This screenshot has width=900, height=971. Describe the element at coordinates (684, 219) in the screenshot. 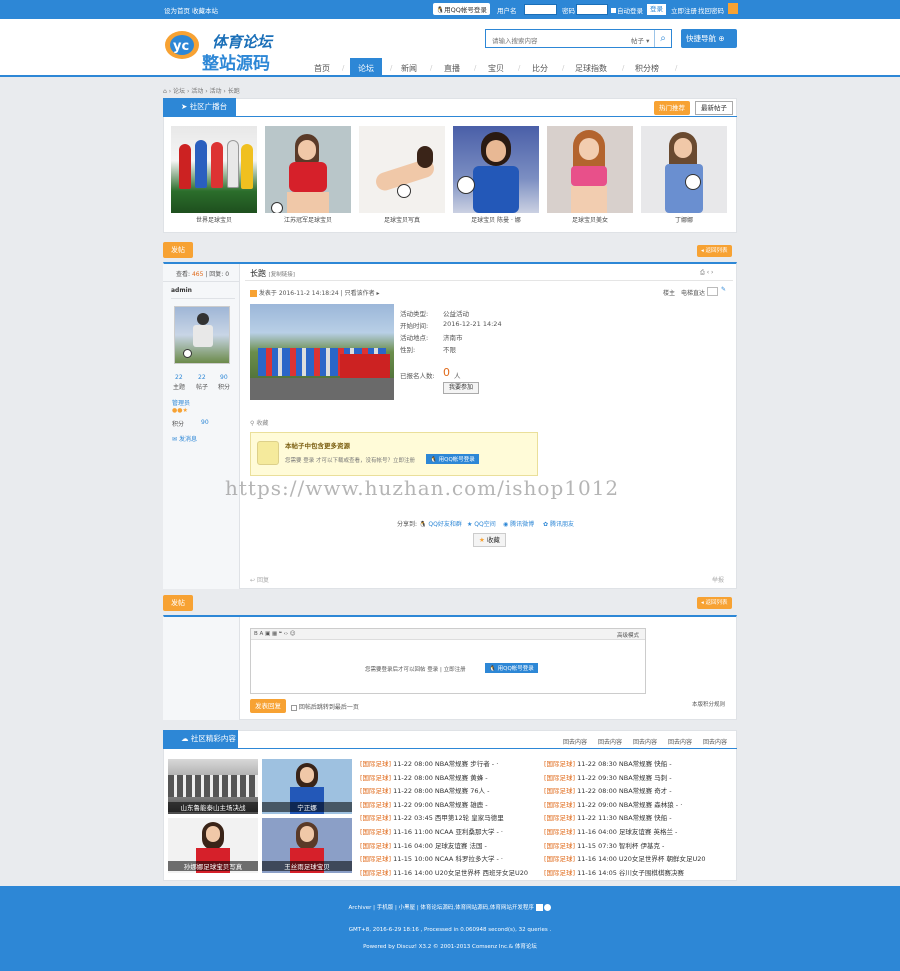

I see `community-pic-6-caption: 丁娜娜` at that location.